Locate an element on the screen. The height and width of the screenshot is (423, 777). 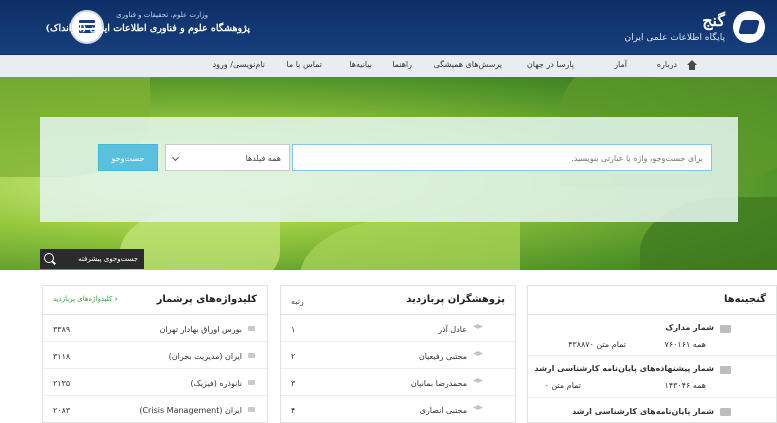
field-select-value: همه فیلدها is located at coordinates (263, 158).